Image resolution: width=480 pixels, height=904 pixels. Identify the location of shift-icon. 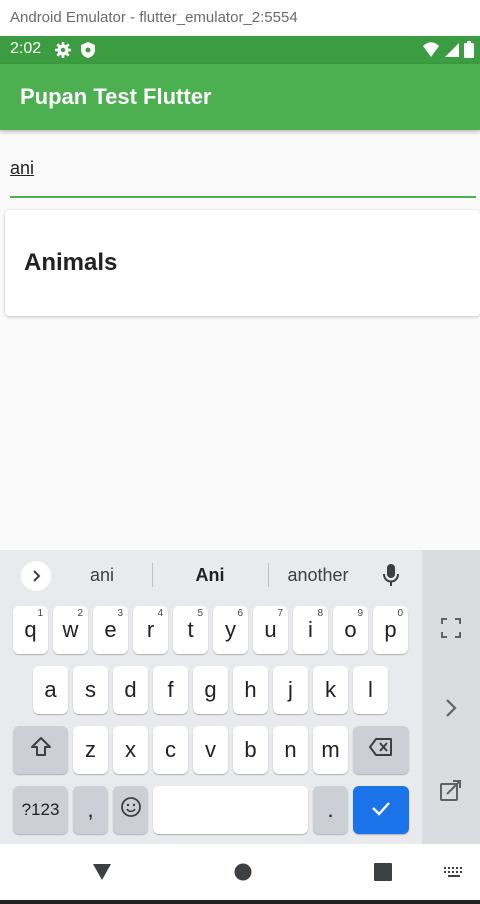
(41, 750).